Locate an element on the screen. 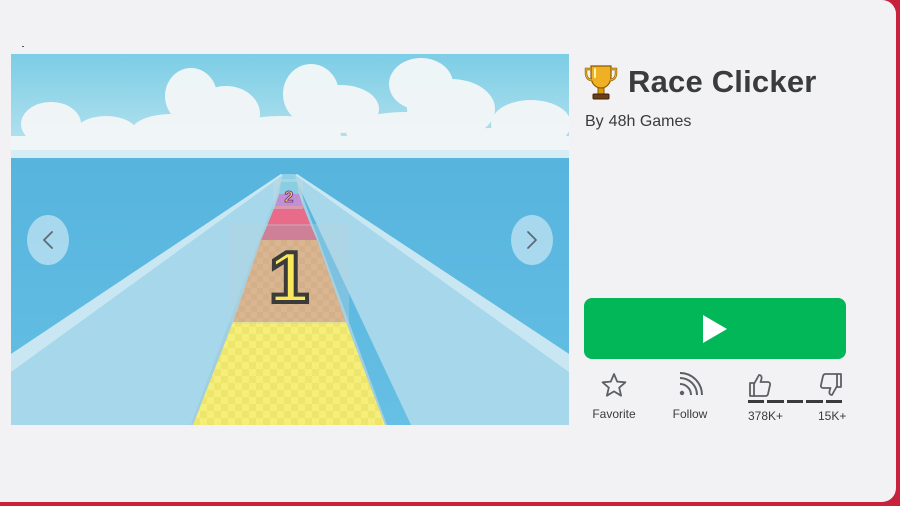 This screenshot has height=506, width=900. creator-line: By 48h Games is located at coordinates (638, 122).